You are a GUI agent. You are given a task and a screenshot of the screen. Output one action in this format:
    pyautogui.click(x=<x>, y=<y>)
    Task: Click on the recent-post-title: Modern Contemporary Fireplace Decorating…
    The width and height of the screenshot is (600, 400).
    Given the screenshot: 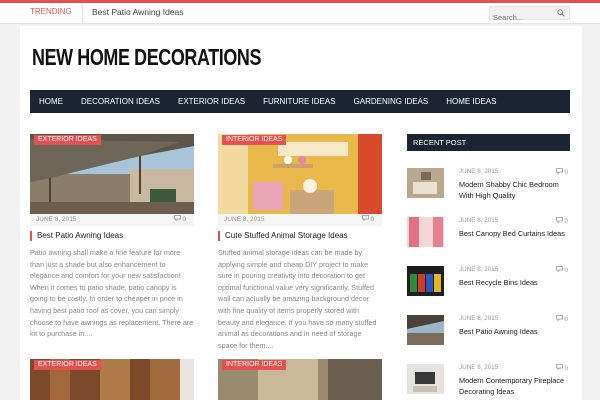 What is the action you would take?
    pyautogui.click(x=512, y=386)
    